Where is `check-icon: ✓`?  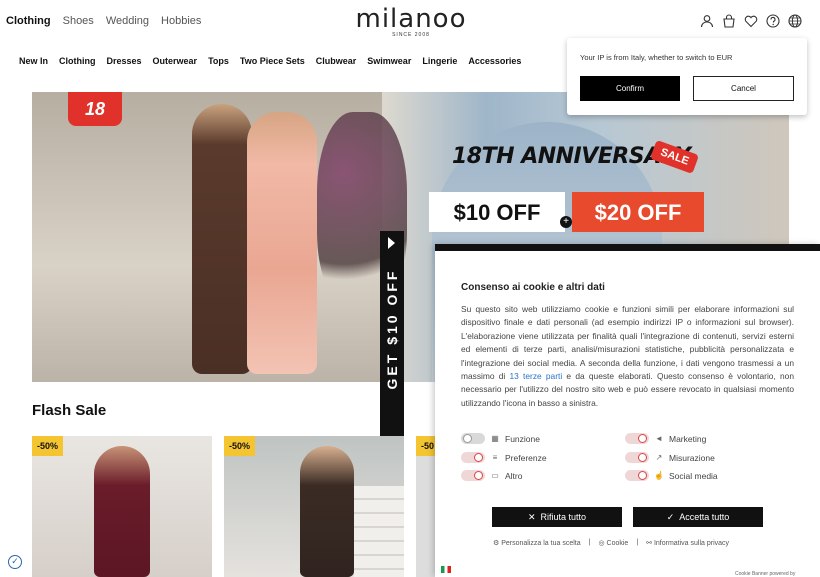 check-icon: ✓ is located at coordinates (670, 516).